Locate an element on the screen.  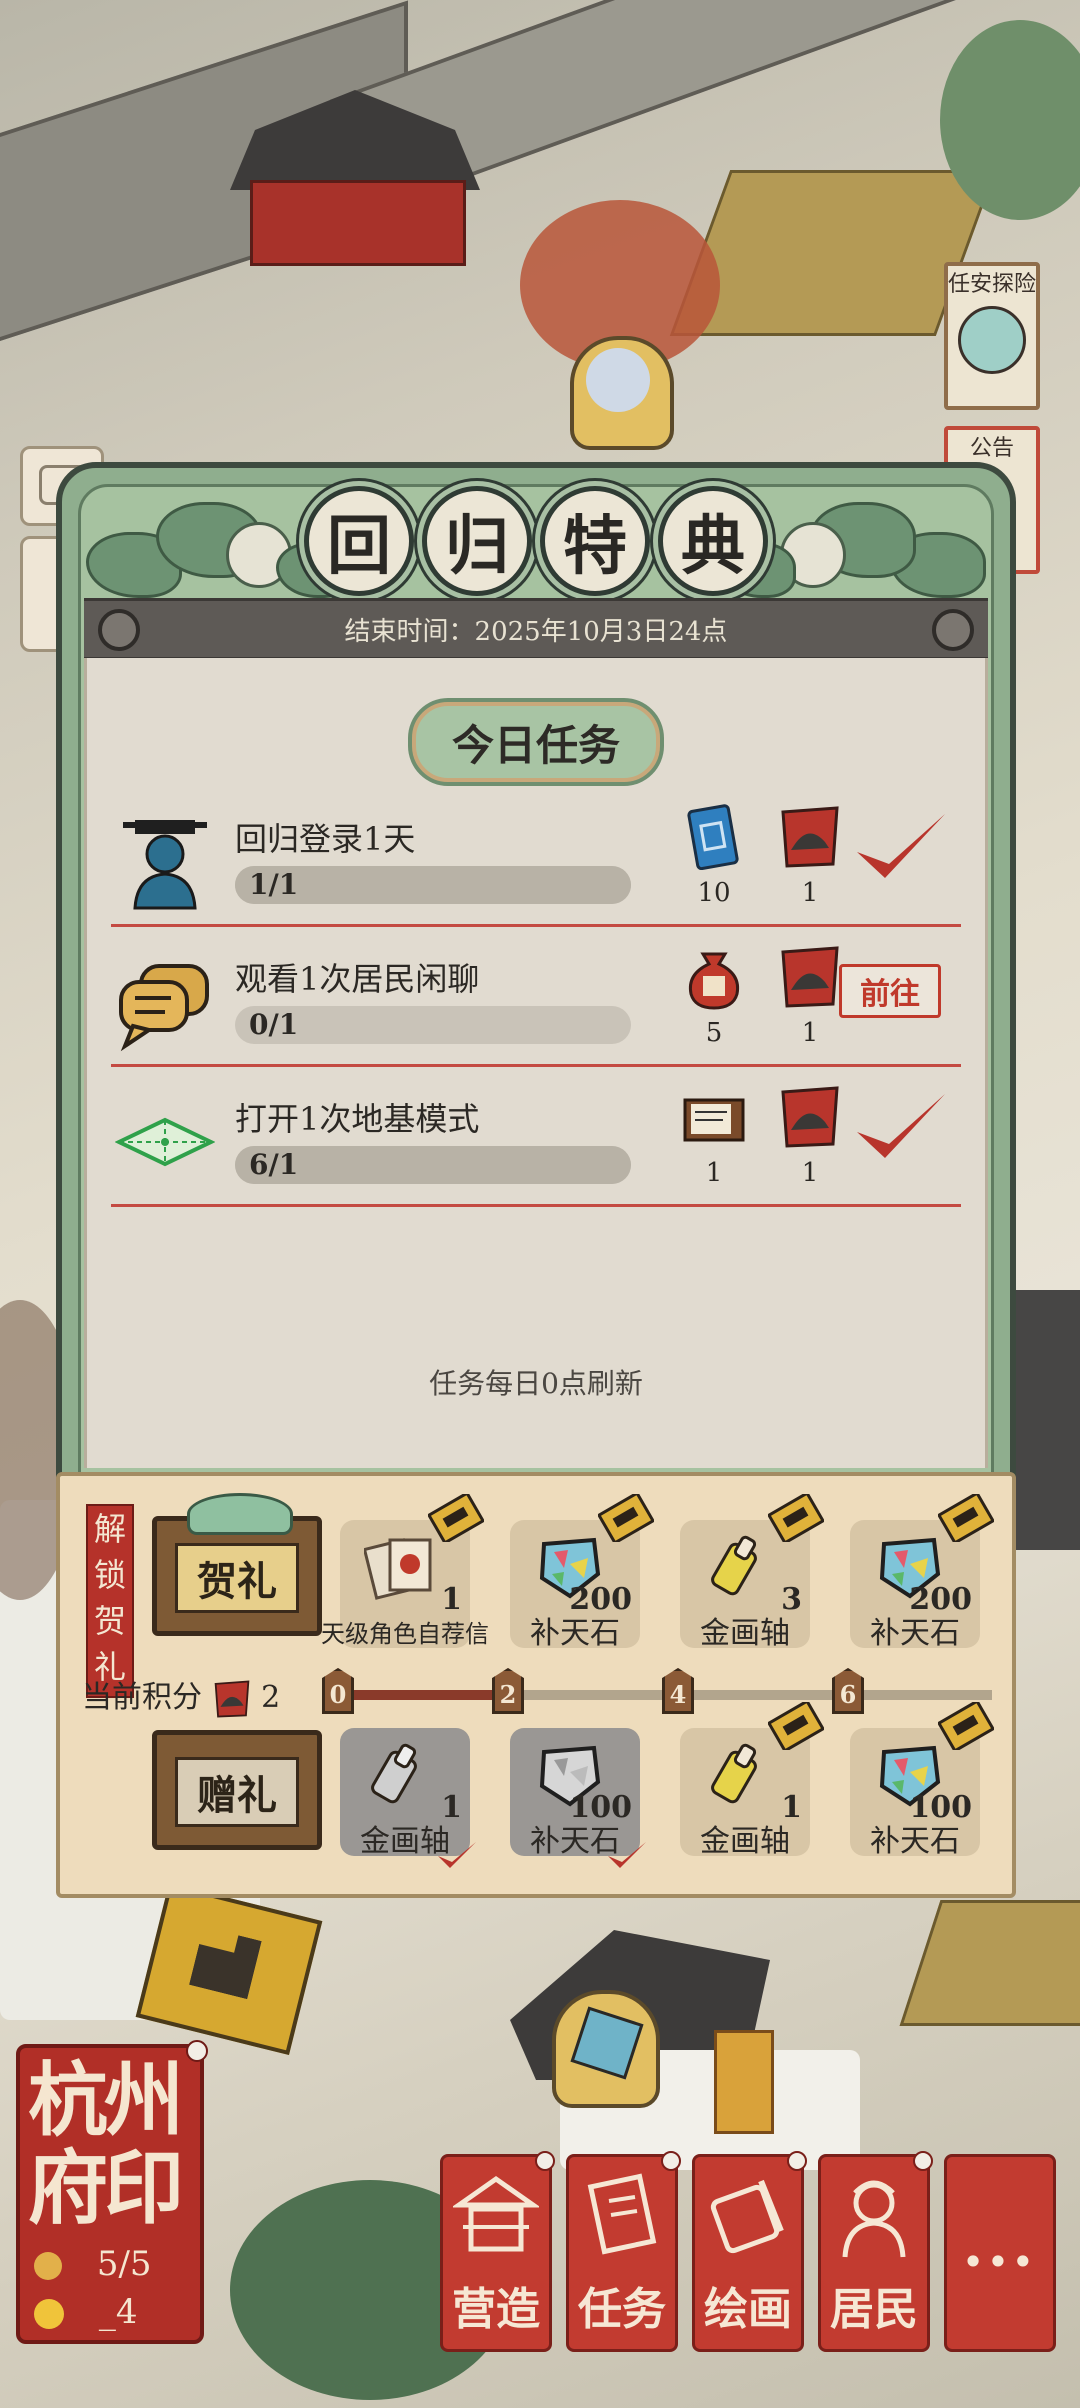
milestone-marker: 4 is located at coordinates (678, 1691).